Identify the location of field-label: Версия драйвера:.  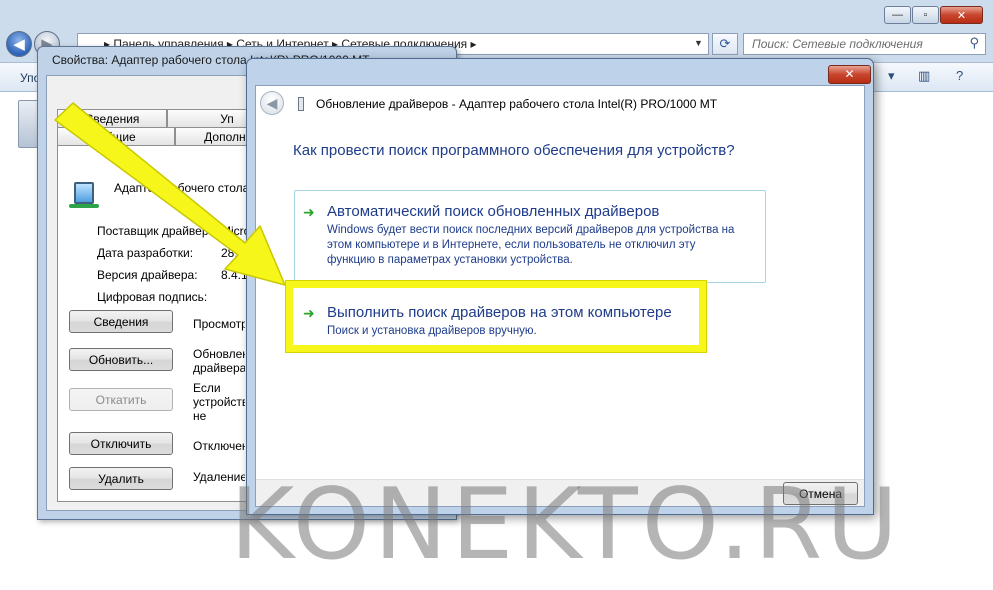
(147, 275).